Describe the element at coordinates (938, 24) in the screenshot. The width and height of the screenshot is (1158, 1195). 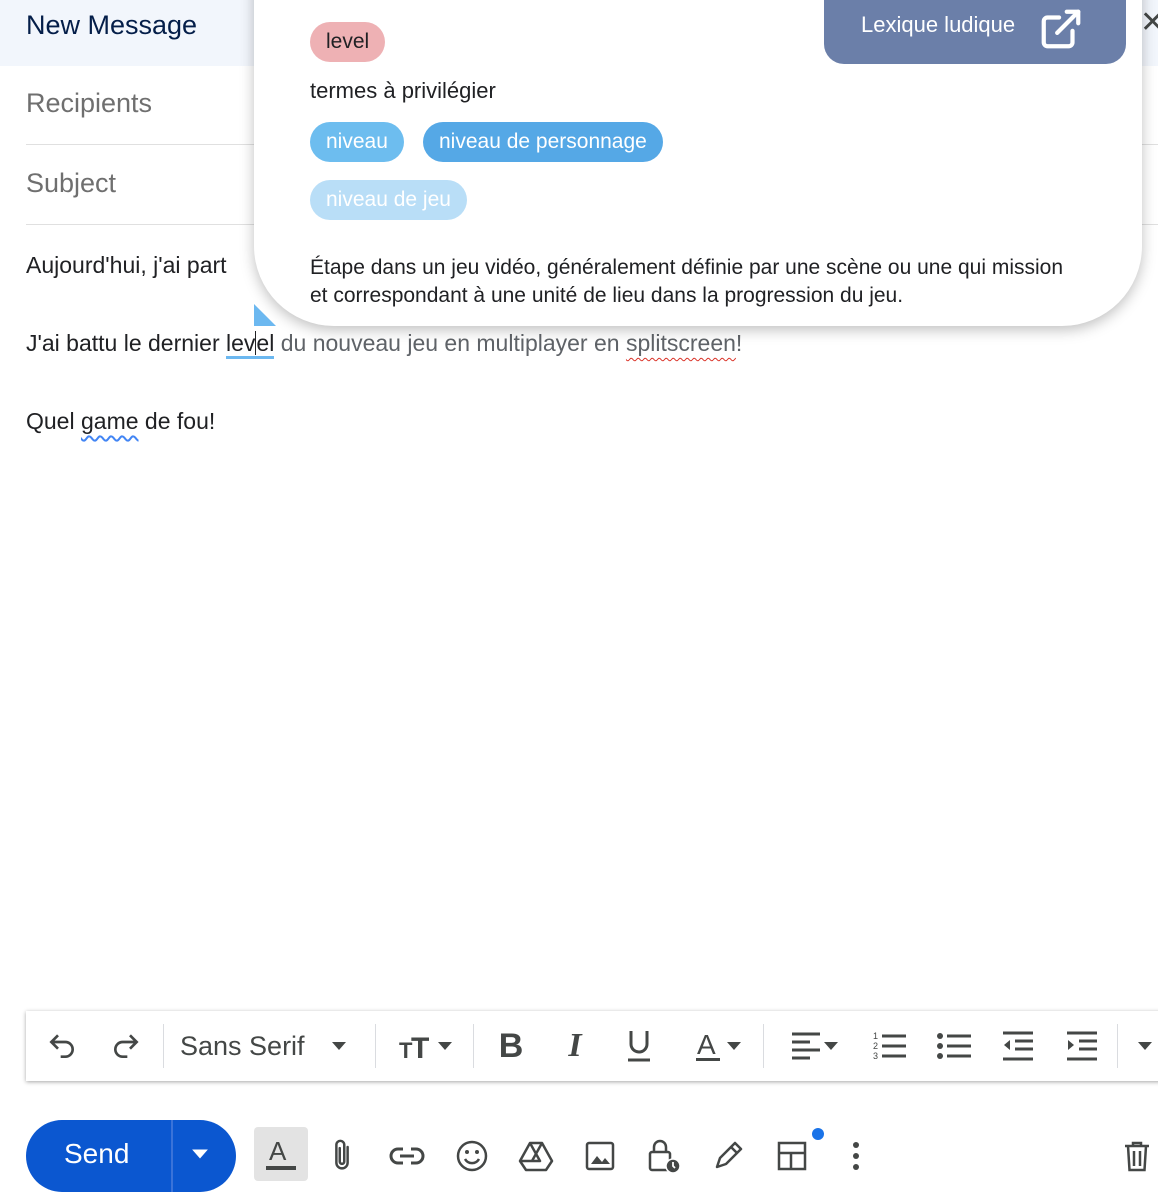
I see `lexique-button-label: Lexique ludique` at that location.